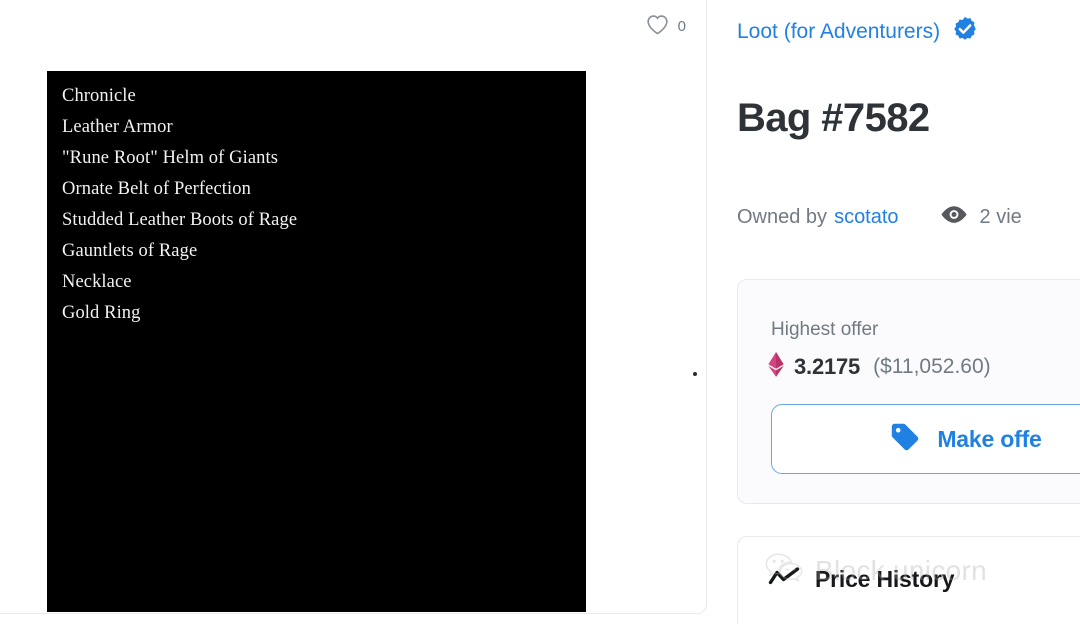 Image resolution: width=1080 pixels, height=624 pixels. What do you see at coordinates (101, 313) in the screenshot?
I see `loot-item: Gold Ring` at bounding box center [101, 313].